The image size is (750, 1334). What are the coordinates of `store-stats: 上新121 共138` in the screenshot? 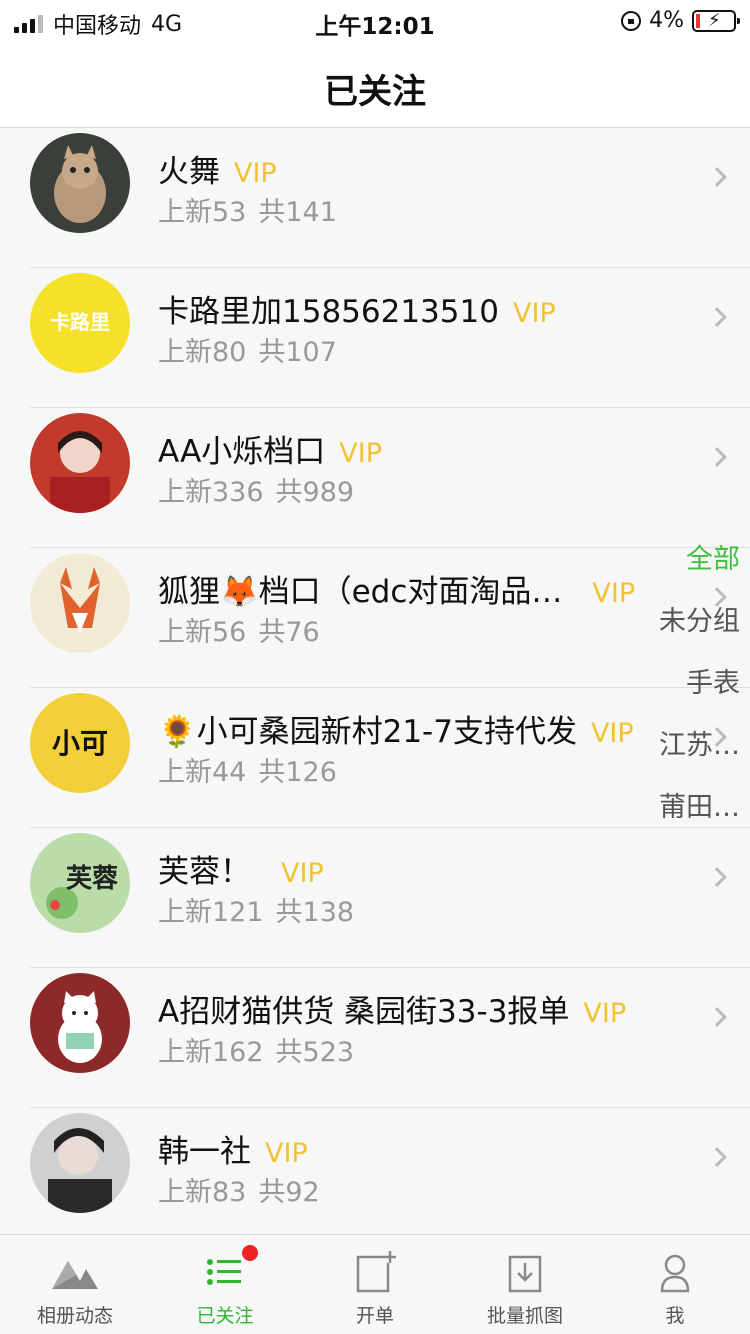 It's located at (256, 909).